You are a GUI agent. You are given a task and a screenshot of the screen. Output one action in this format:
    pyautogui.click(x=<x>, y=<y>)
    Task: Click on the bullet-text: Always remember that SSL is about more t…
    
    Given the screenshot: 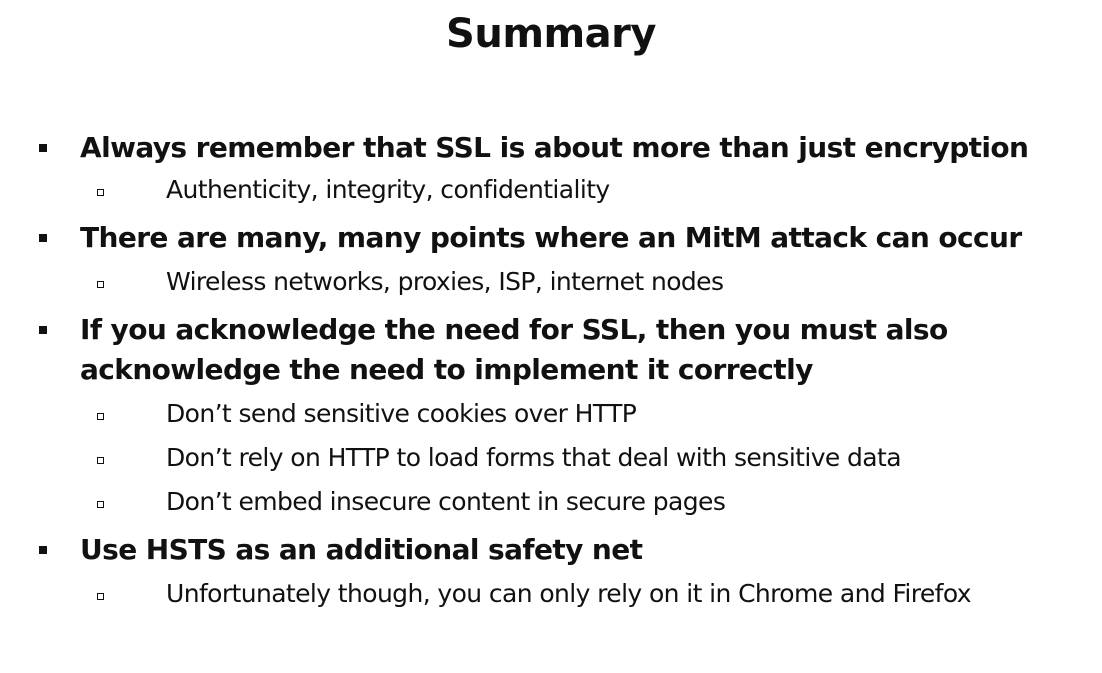 What is the action you would take?
    pyautogui.click(x=554, y=147)
    